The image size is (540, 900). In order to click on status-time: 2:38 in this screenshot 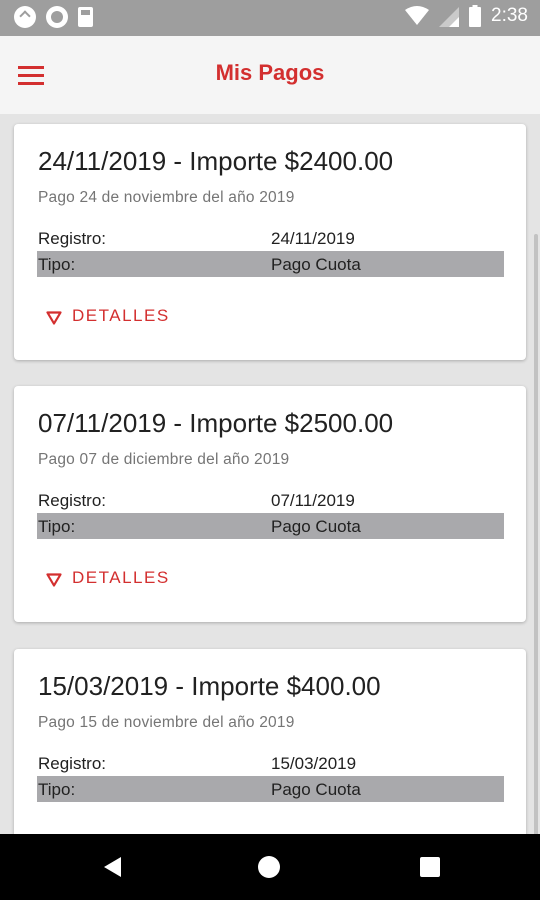, I will do `click(509, 15)`.